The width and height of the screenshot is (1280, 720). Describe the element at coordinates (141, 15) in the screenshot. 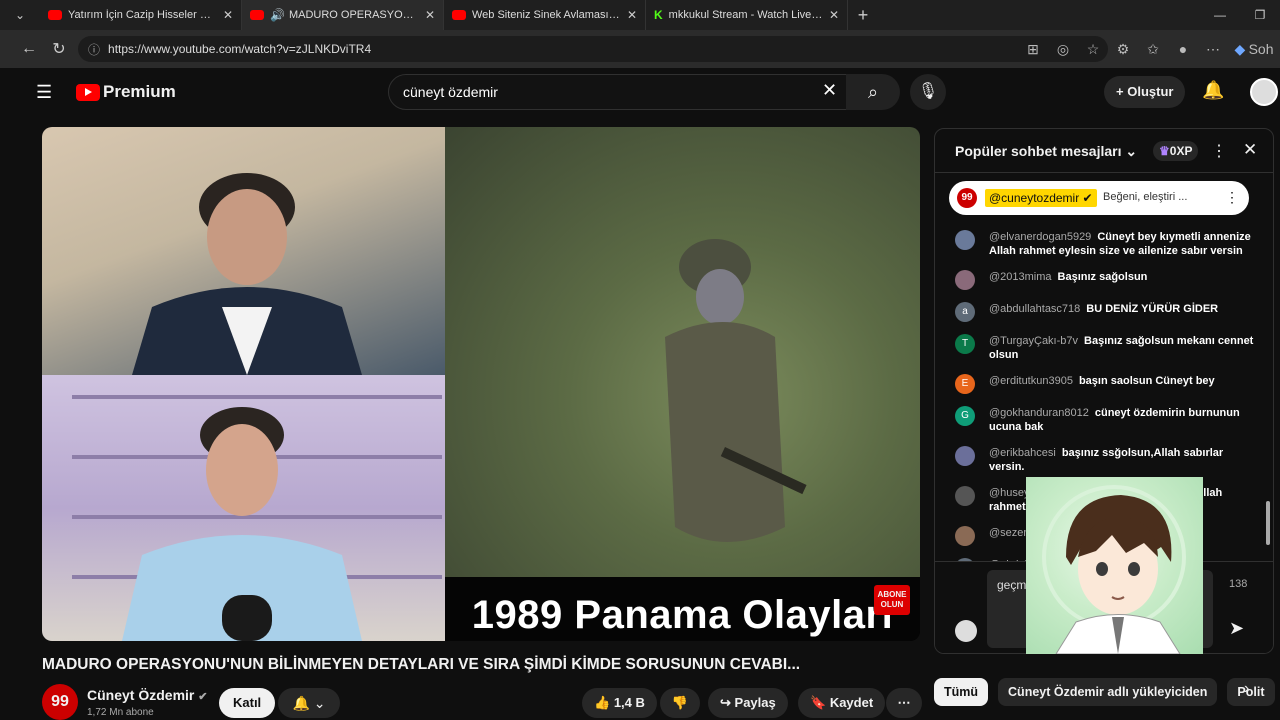

I see `browser-tab: Yatırım İçin Cazip Hisseler Ocak 20 ✕` at that location.